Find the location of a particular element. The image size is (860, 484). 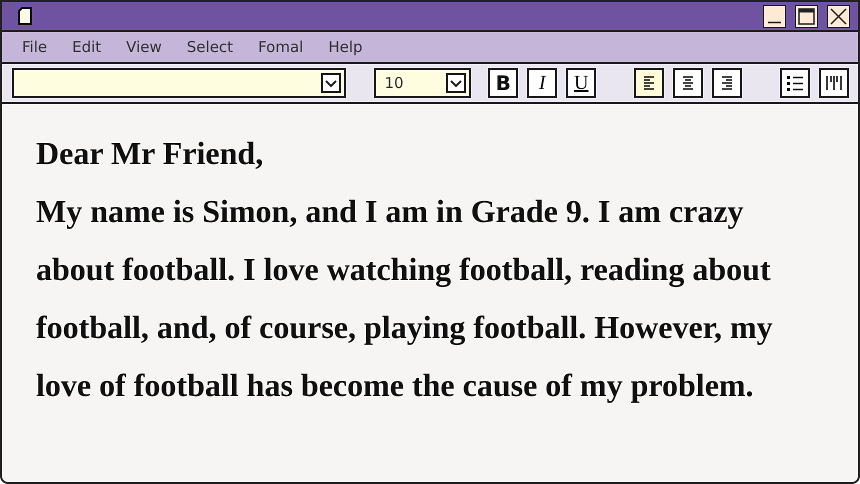

align-left-button is located at coordinates (649, 83).